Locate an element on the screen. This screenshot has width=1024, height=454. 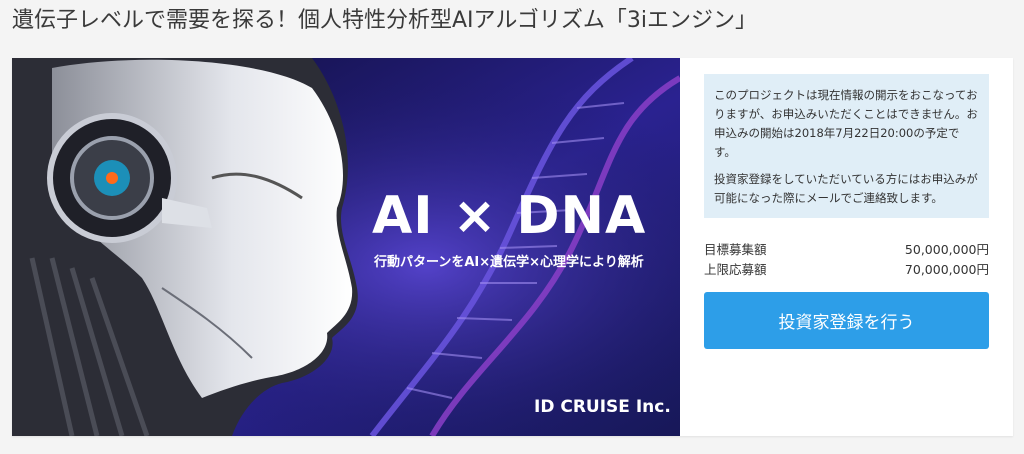
max-amount-value: 70,000,000円 is located at coordinates (946, 269).